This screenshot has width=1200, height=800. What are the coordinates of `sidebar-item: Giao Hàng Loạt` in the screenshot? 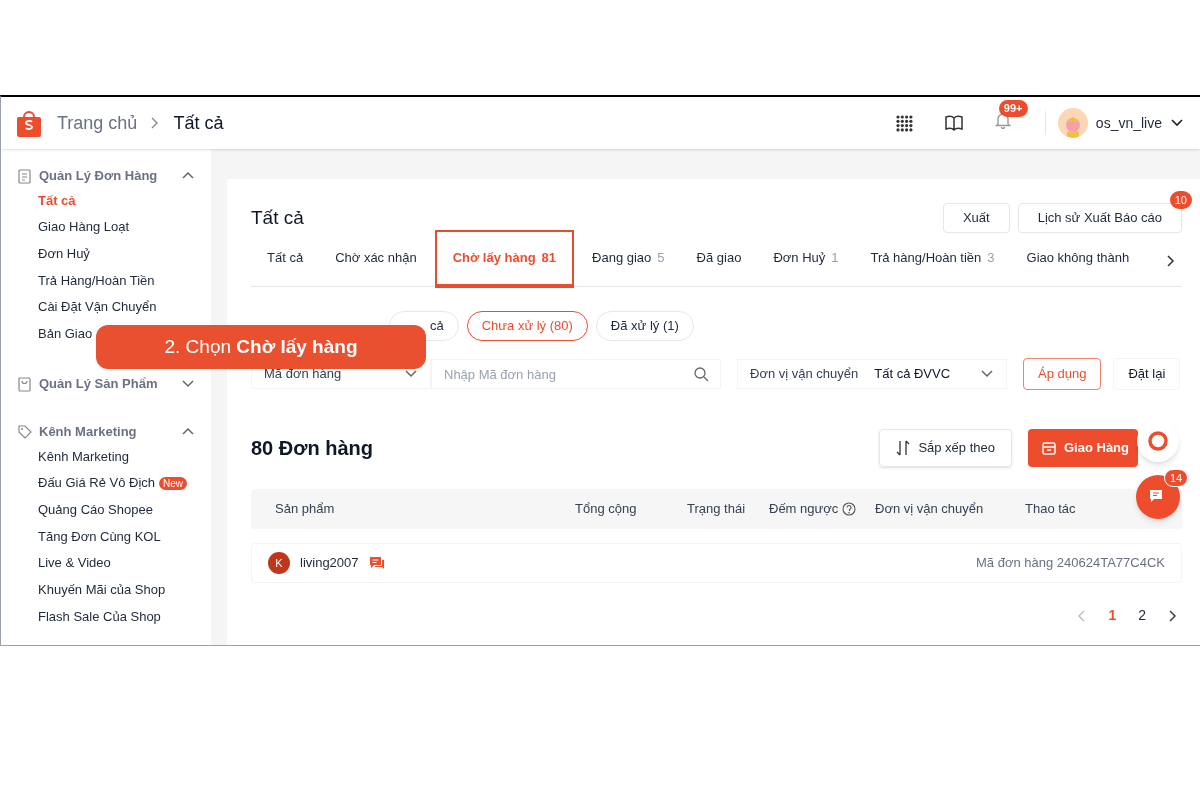 It's located at (84, 227).